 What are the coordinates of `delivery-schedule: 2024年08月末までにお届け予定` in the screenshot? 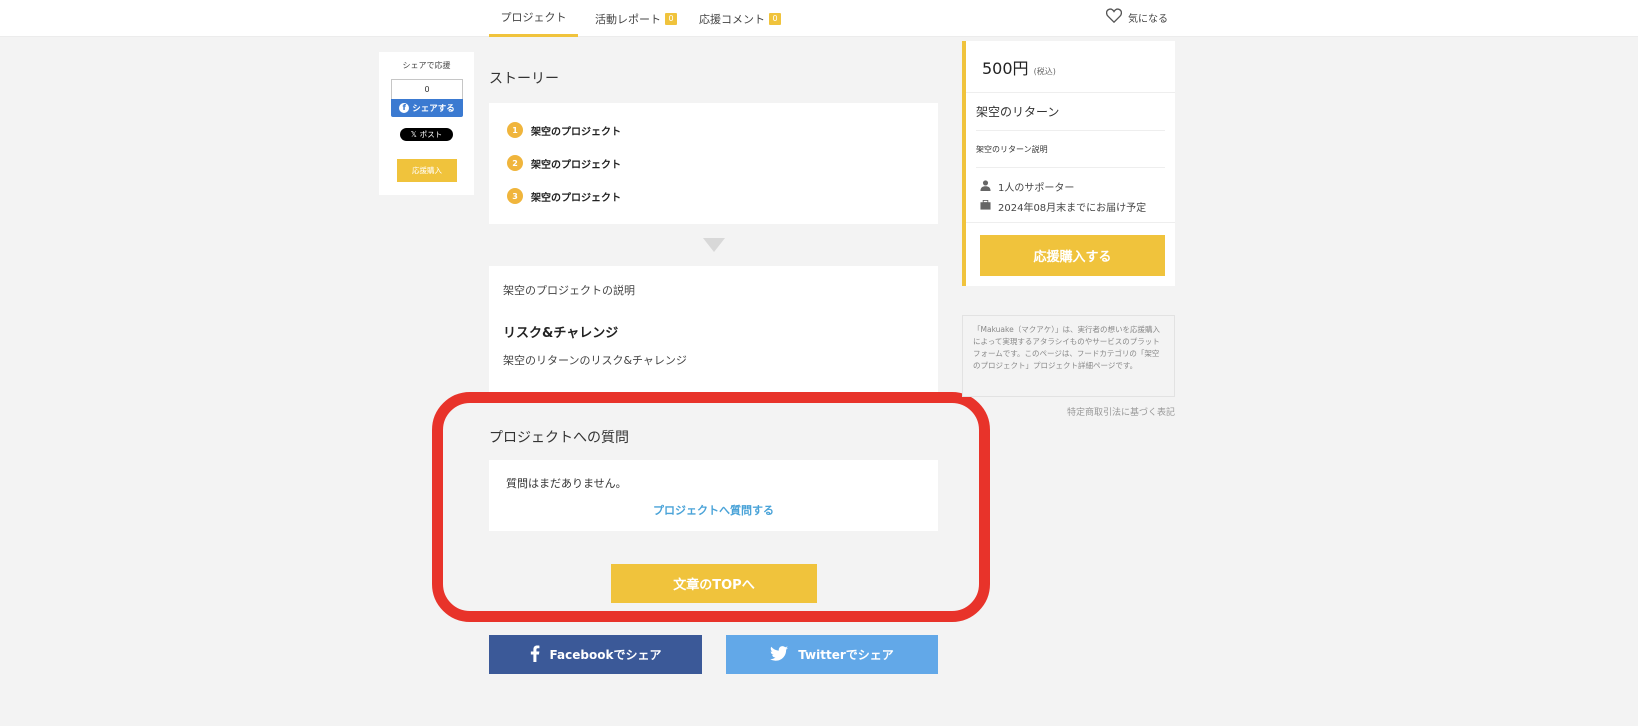 It's located at (1072, 208).